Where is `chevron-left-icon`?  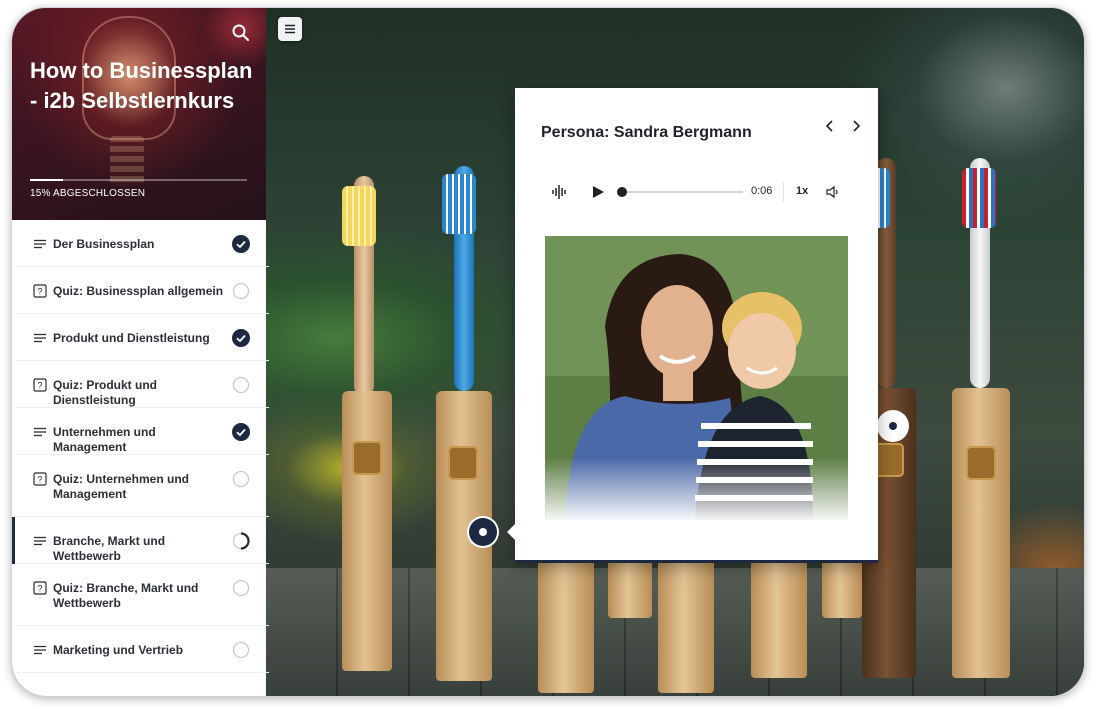 chevron-left-icon is located at coordinates (829, 126).